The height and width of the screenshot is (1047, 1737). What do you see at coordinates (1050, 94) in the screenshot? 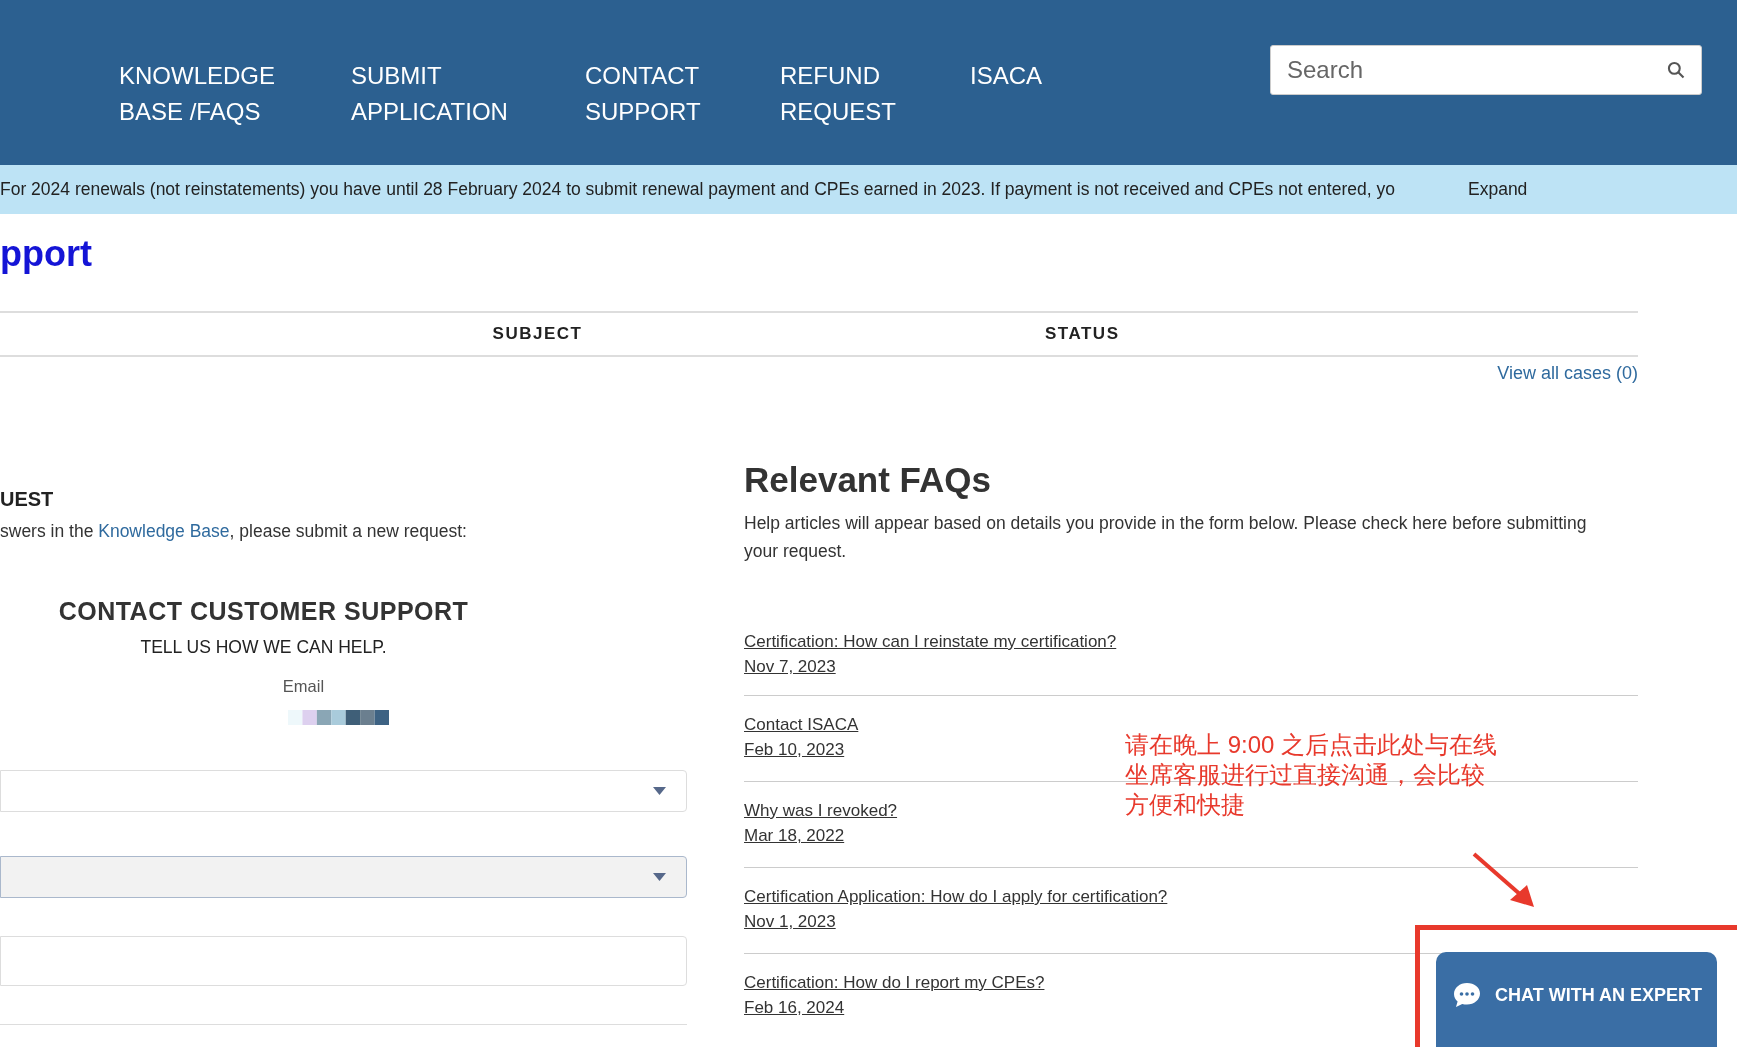
I see `nav-link: ISACA` at bounding box center [1050, 94].